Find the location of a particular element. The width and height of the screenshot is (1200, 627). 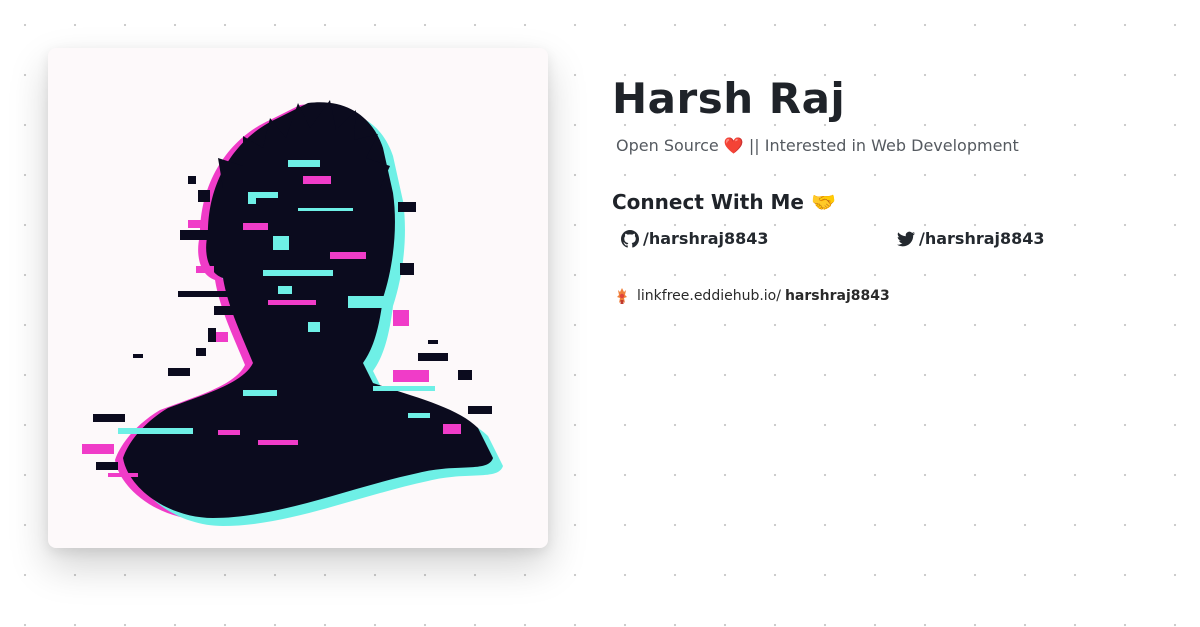

social-links: /harshraj8843 /harshraj8843 is located at coordinates (892, 239).